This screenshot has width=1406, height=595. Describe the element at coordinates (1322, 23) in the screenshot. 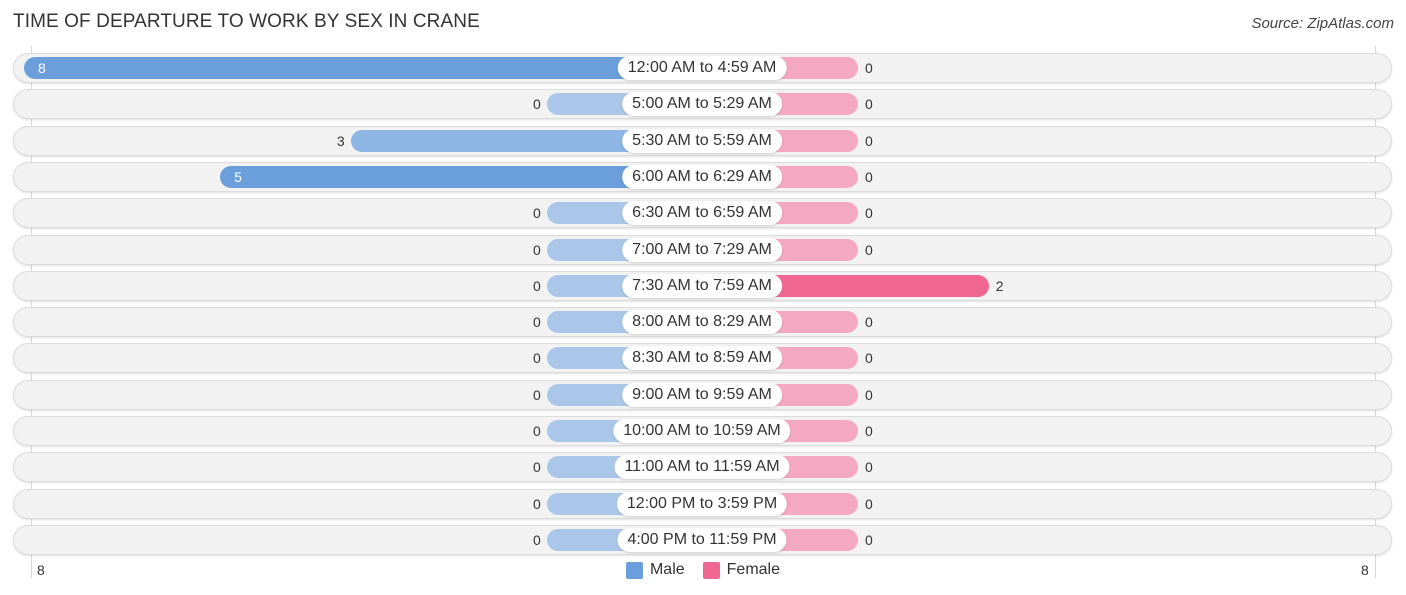

I see `source-label: Source: ZipAtlas.com` at that location.